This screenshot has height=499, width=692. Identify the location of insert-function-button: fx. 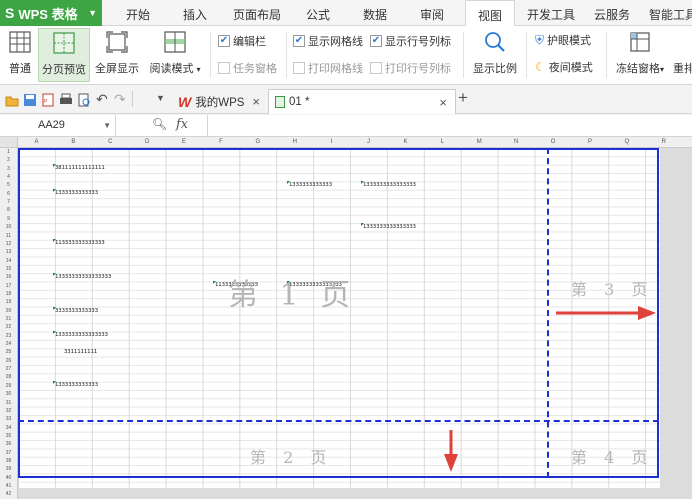
(182, 124).